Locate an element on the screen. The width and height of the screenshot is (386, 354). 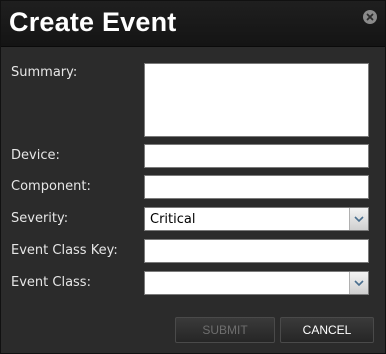
component-label: Component: is located at coordinates (51, 186).